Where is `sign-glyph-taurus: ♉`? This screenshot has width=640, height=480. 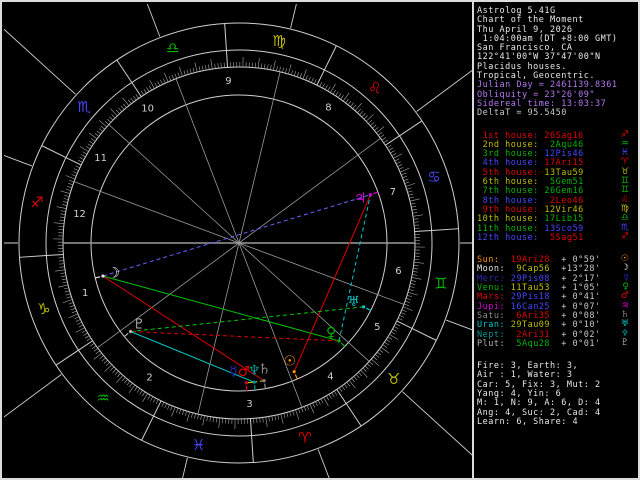
sign-glyph-taurus: ♉ is located at coordinates (393, 379).